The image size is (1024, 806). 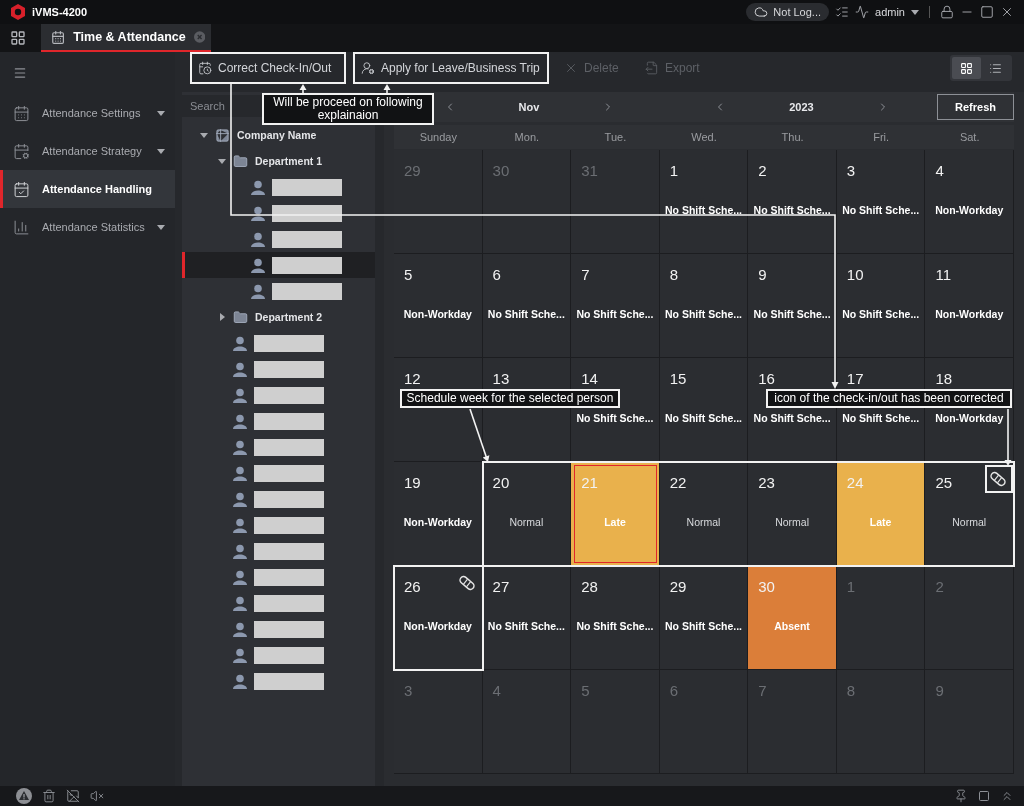 What do you see at coordinates (792, 137) in the screenshot?
I see `weekday-label: Thu.` at bounding box center [792, 137].